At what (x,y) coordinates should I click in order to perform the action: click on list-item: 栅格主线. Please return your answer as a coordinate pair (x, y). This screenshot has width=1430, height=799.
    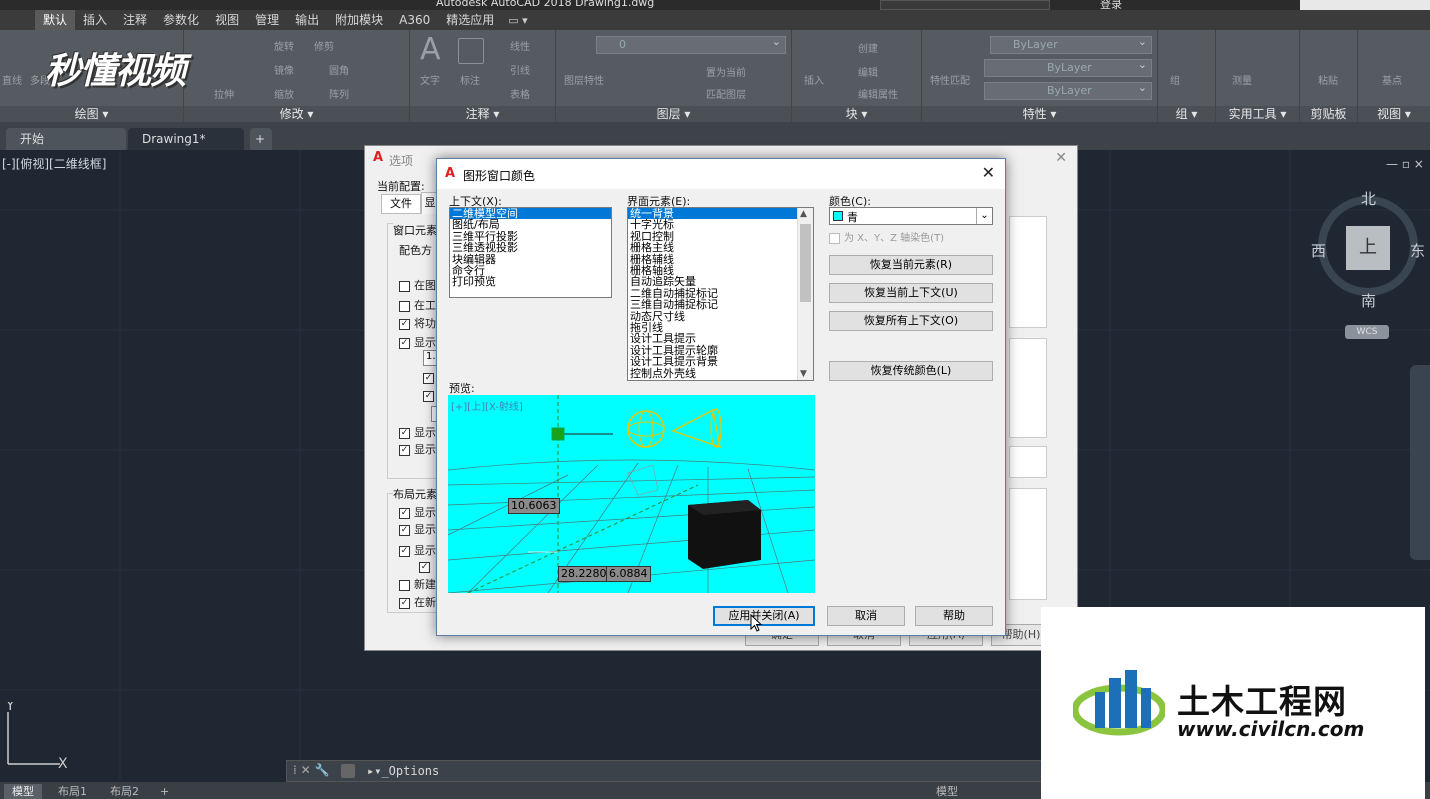
    Looking at the image, I should click on (720, 248).